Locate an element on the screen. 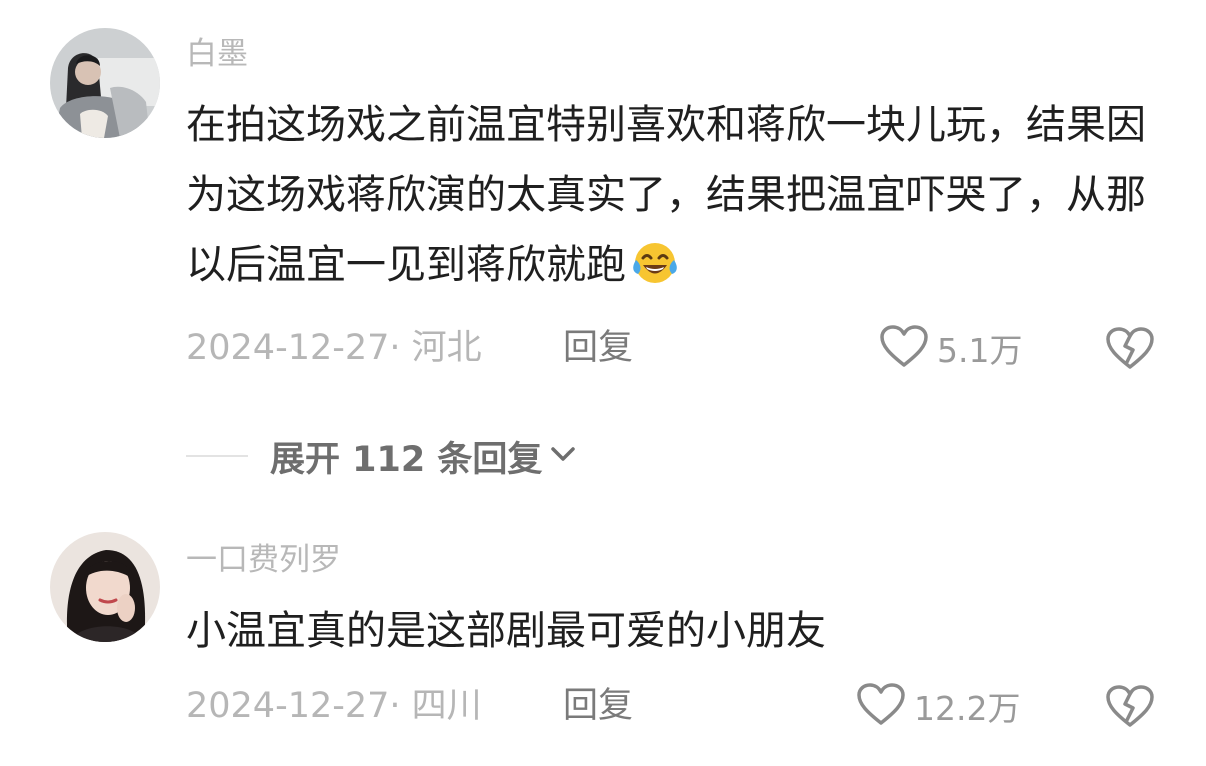 This screenshot has width=1206, height=766. username: 一口费列罗 is located at coordinates (263, 560).